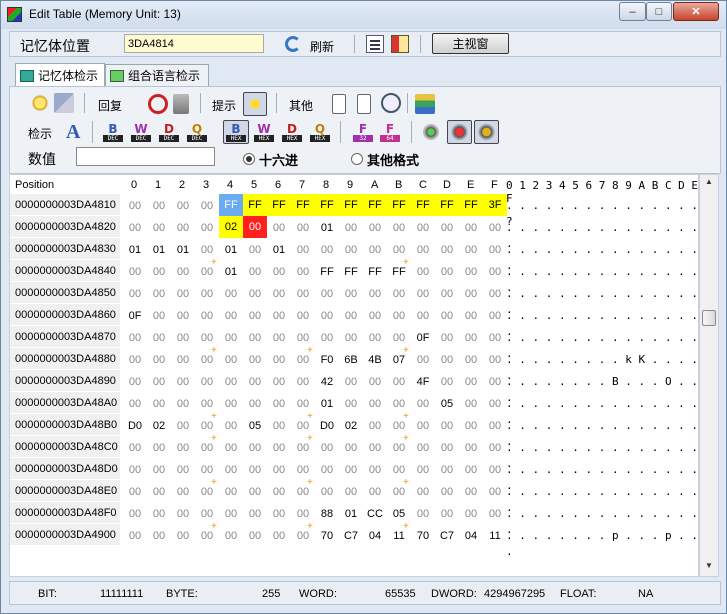  Describe the element at coordinates (423, 382) in the screenshot. I see `byte-cell: 4F` at that location.